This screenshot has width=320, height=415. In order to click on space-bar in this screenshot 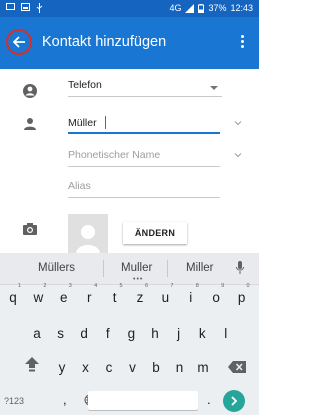, I will do `click(143, 400)`.